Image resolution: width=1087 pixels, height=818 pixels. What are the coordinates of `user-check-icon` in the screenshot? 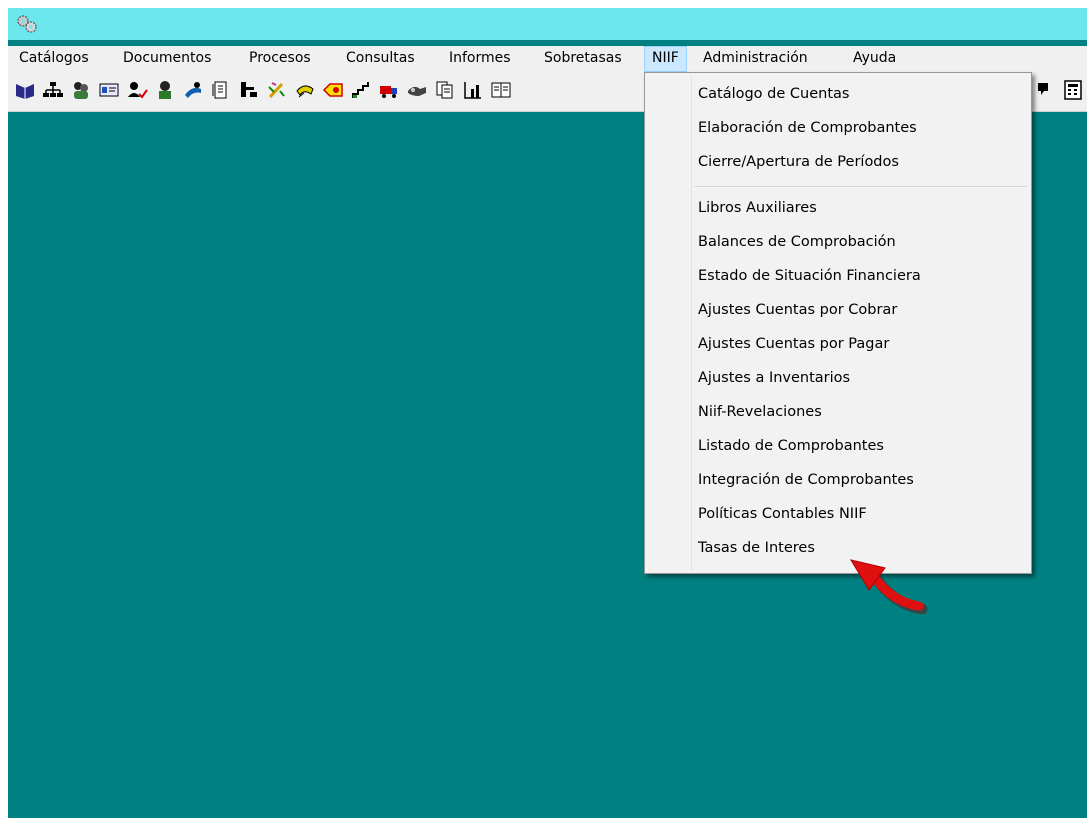 It's located at (137, 90).